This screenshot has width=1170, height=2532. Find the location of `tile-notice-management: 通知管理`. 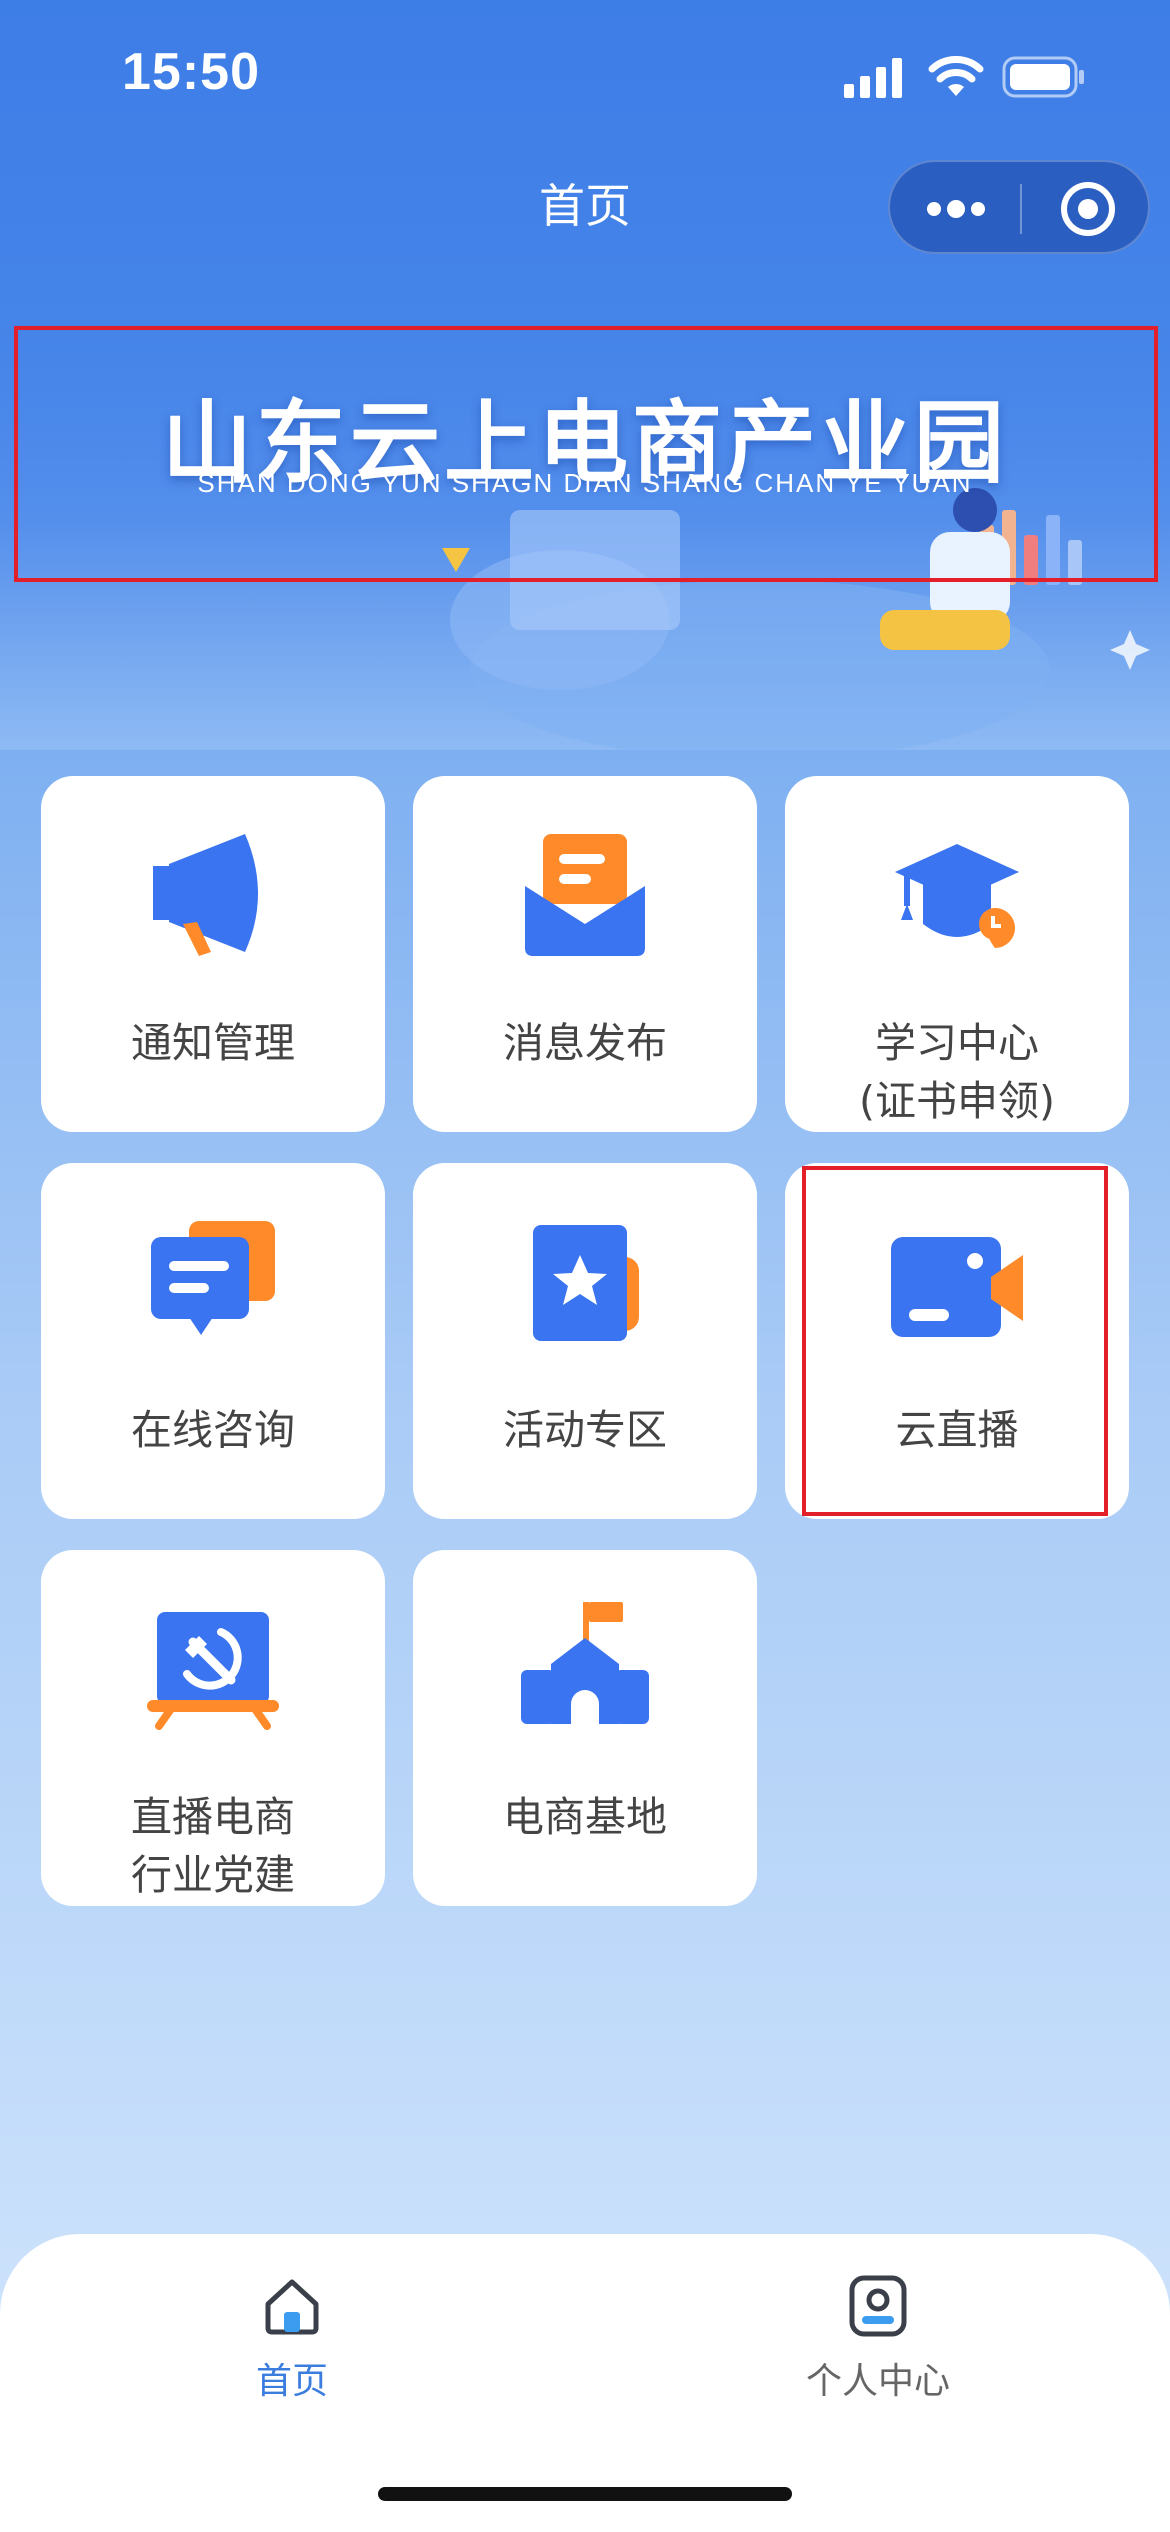

tile-notice-management: 通知管理 is located at coordinates (213, 954).